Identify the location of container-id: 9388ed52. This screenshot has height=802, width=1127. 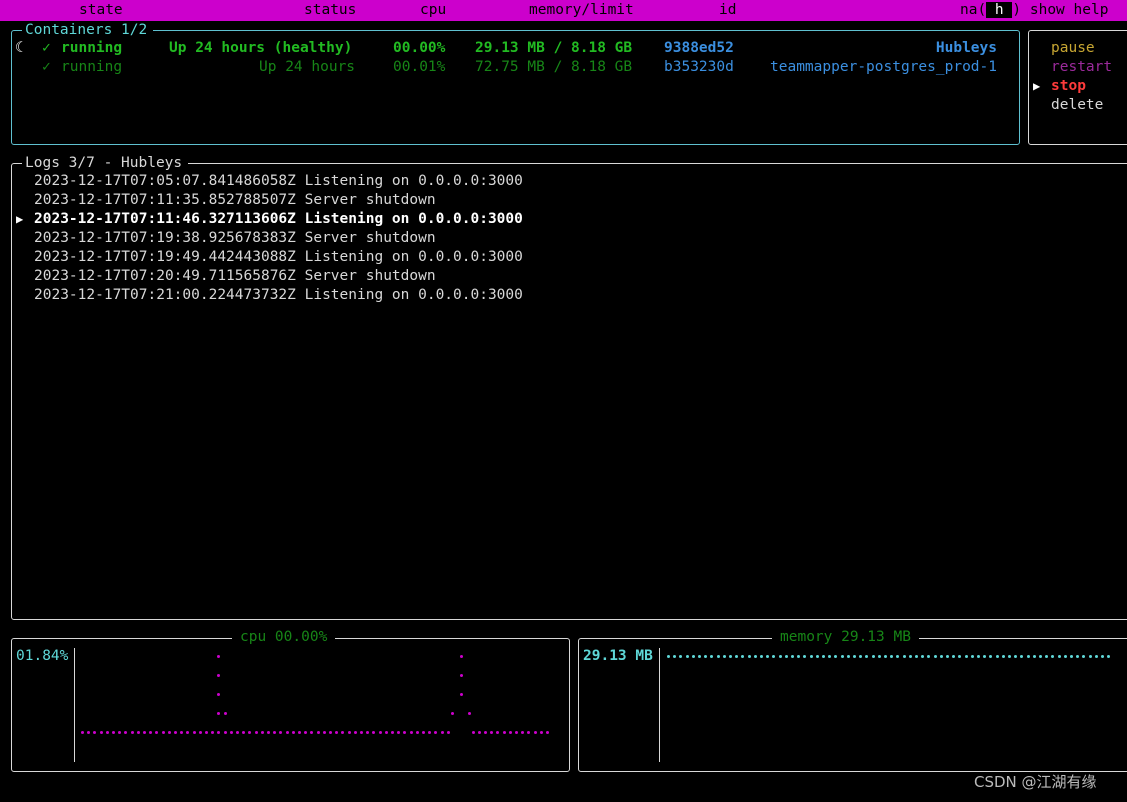
(699, 48).